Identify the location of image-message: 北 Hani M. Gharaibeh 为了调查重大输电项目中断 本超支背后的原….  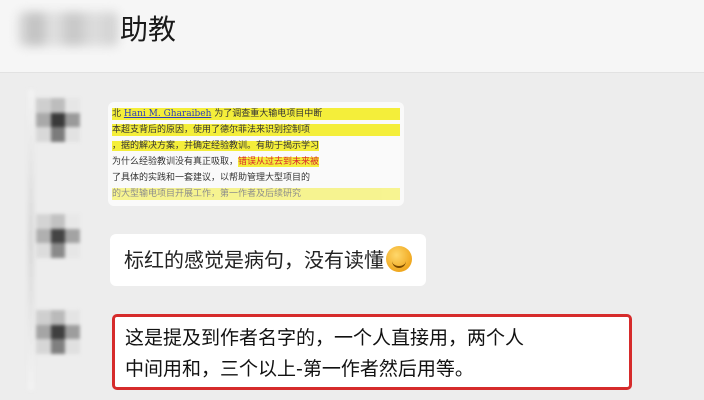
(256, 154).